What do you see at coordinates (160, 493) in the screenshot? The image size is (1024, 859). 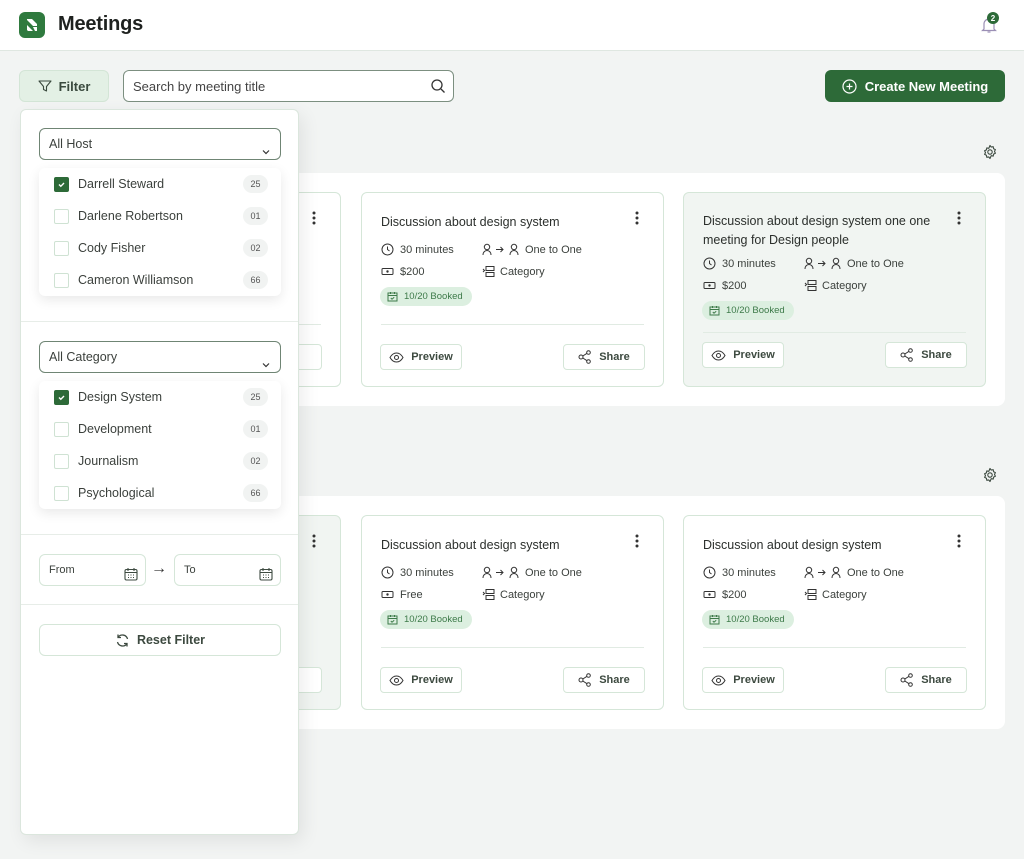 I see `category-option: Psychological 66` at bounding box center [160, 493].